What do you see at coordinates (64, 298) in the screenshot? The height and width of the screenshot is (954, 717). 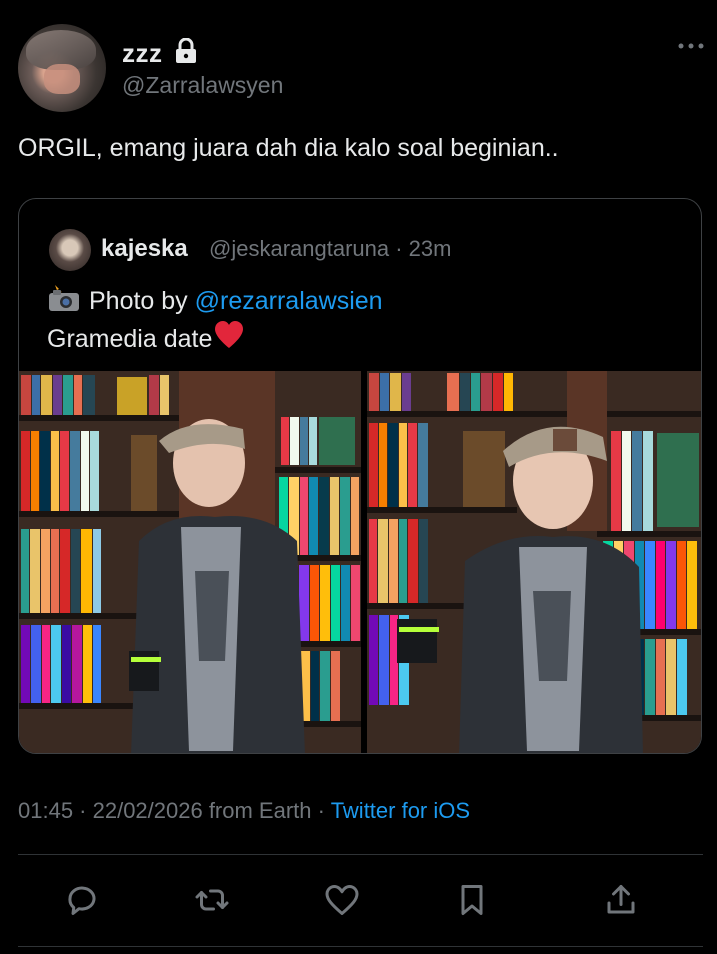 I see `camera-flash-emoji-icon` at bounding box center [64, 298].